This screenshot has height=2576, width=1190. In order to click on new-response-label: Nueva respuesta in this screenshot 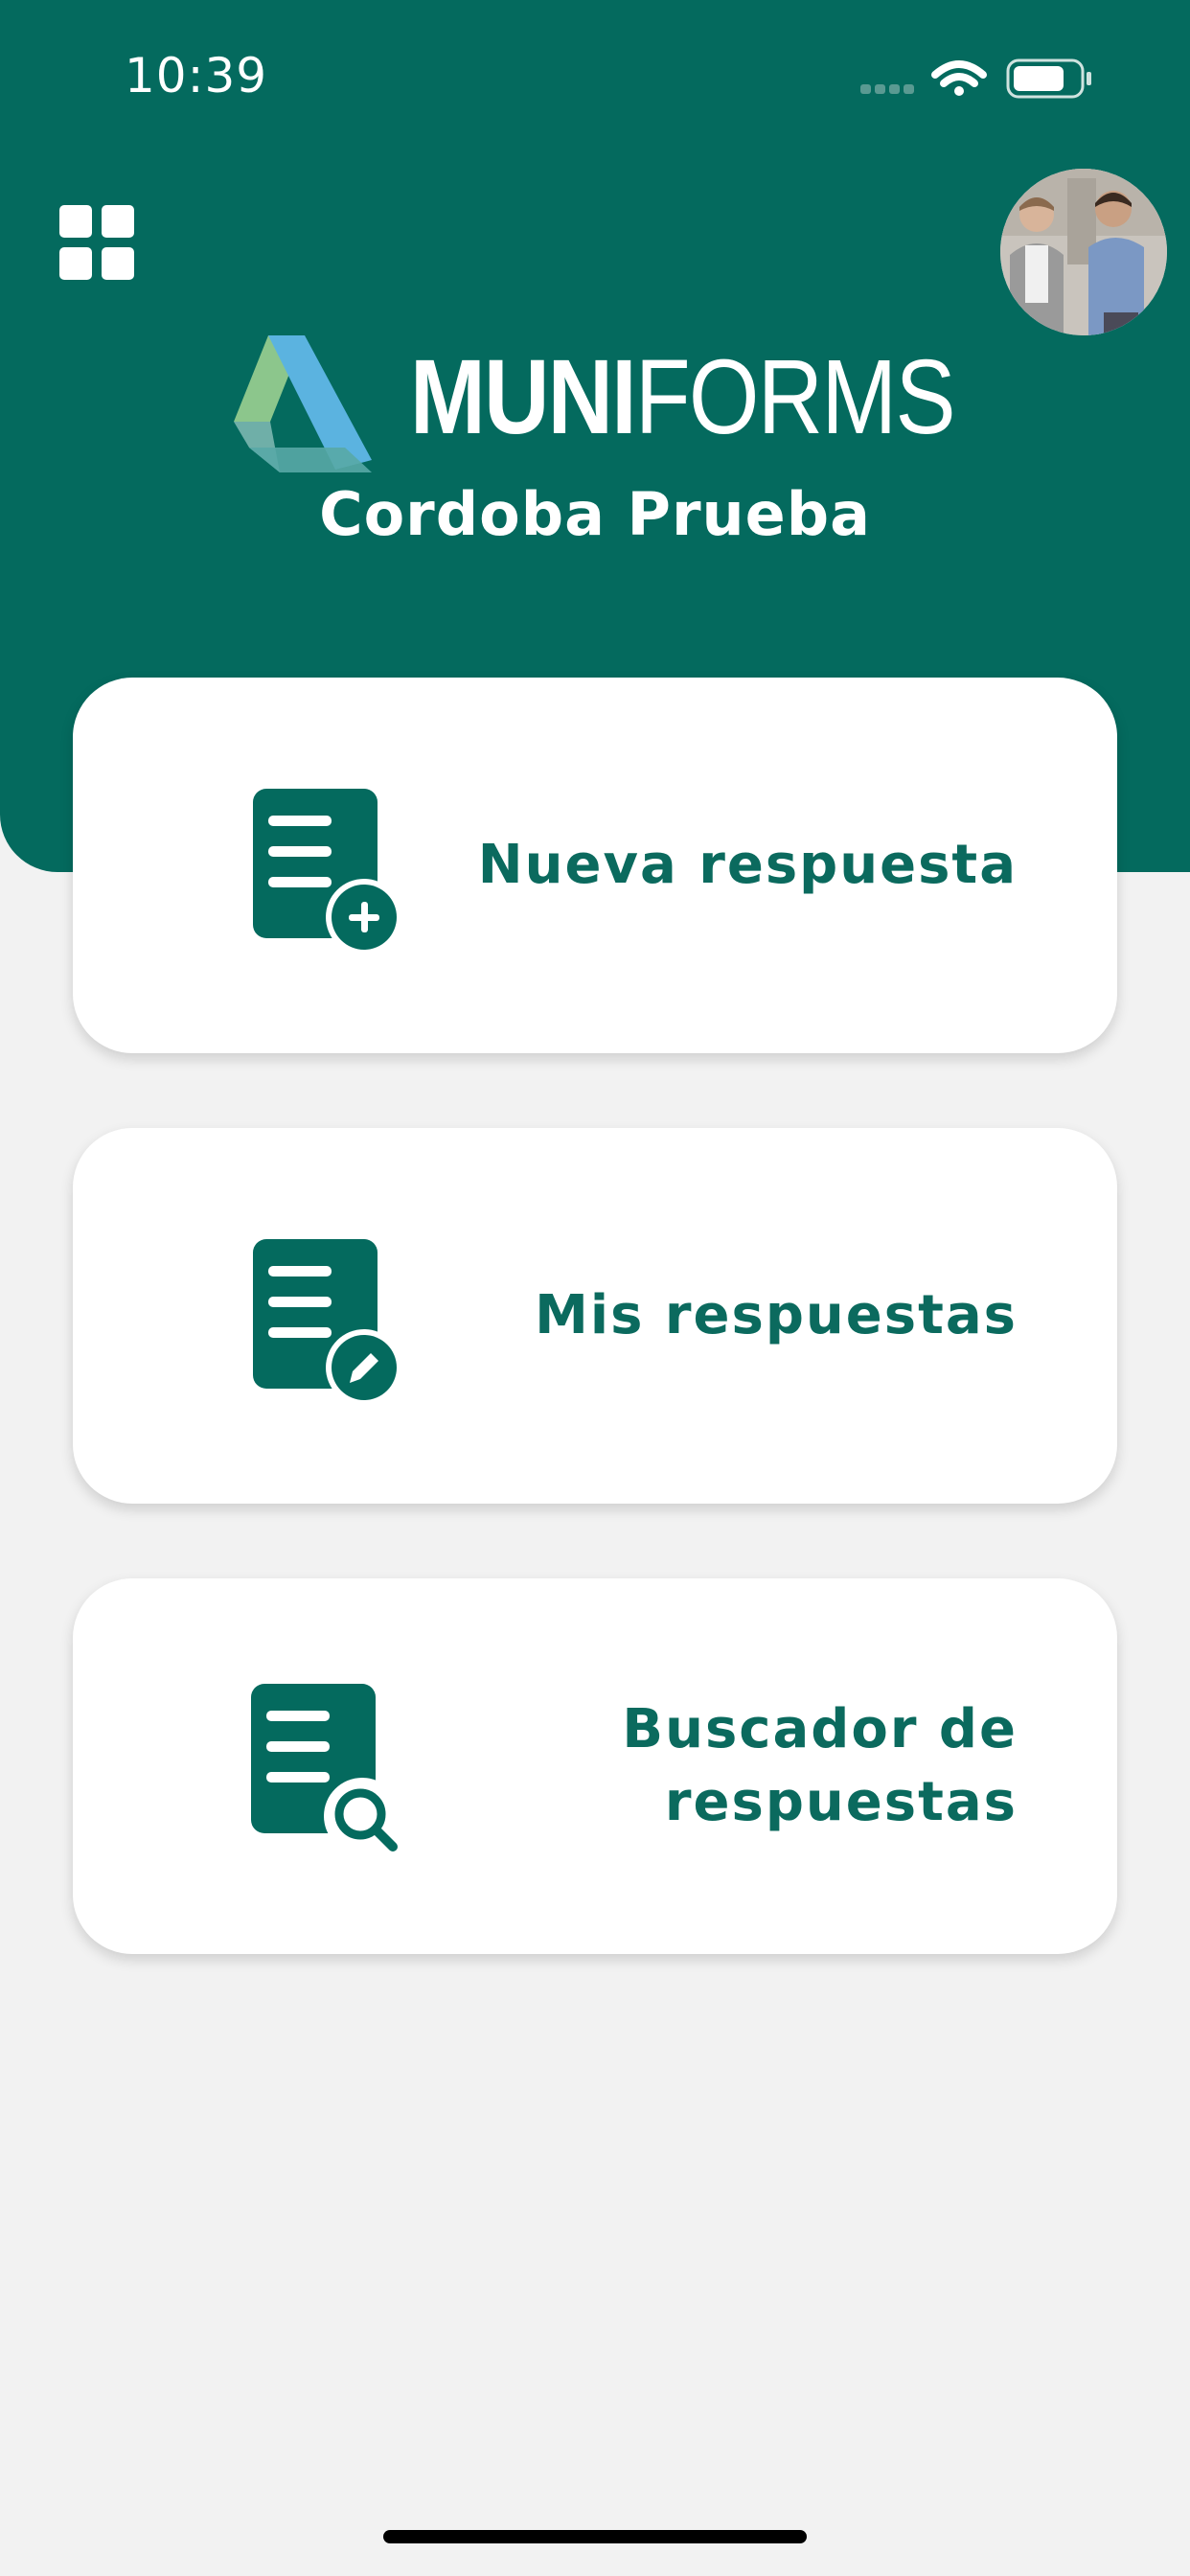, I will do `click(747, 865)`.